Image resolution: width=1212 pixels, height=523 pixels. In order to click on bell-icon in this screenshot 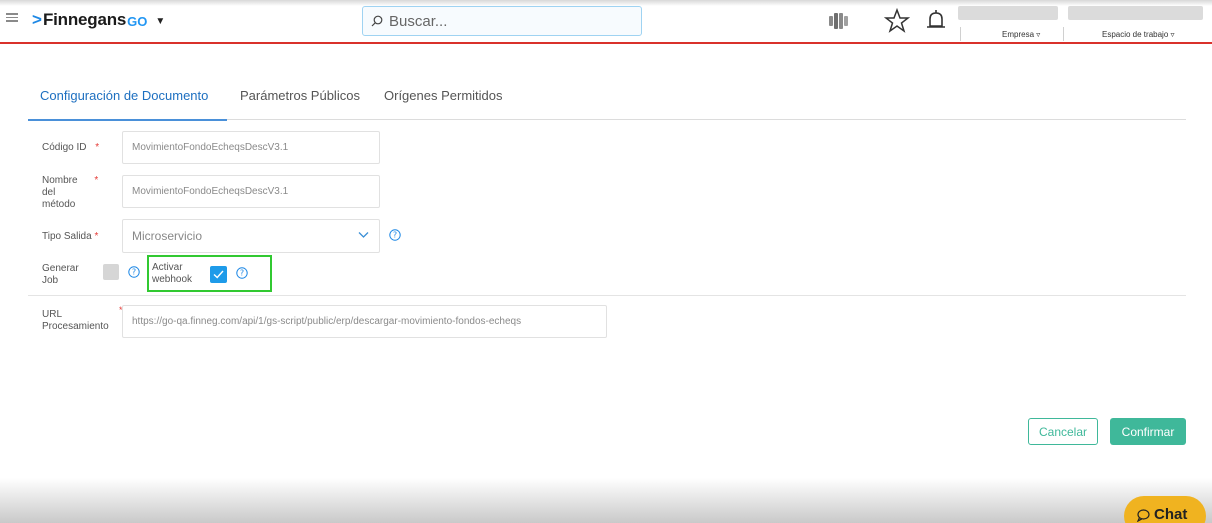, I will do `click(936, 21)`.